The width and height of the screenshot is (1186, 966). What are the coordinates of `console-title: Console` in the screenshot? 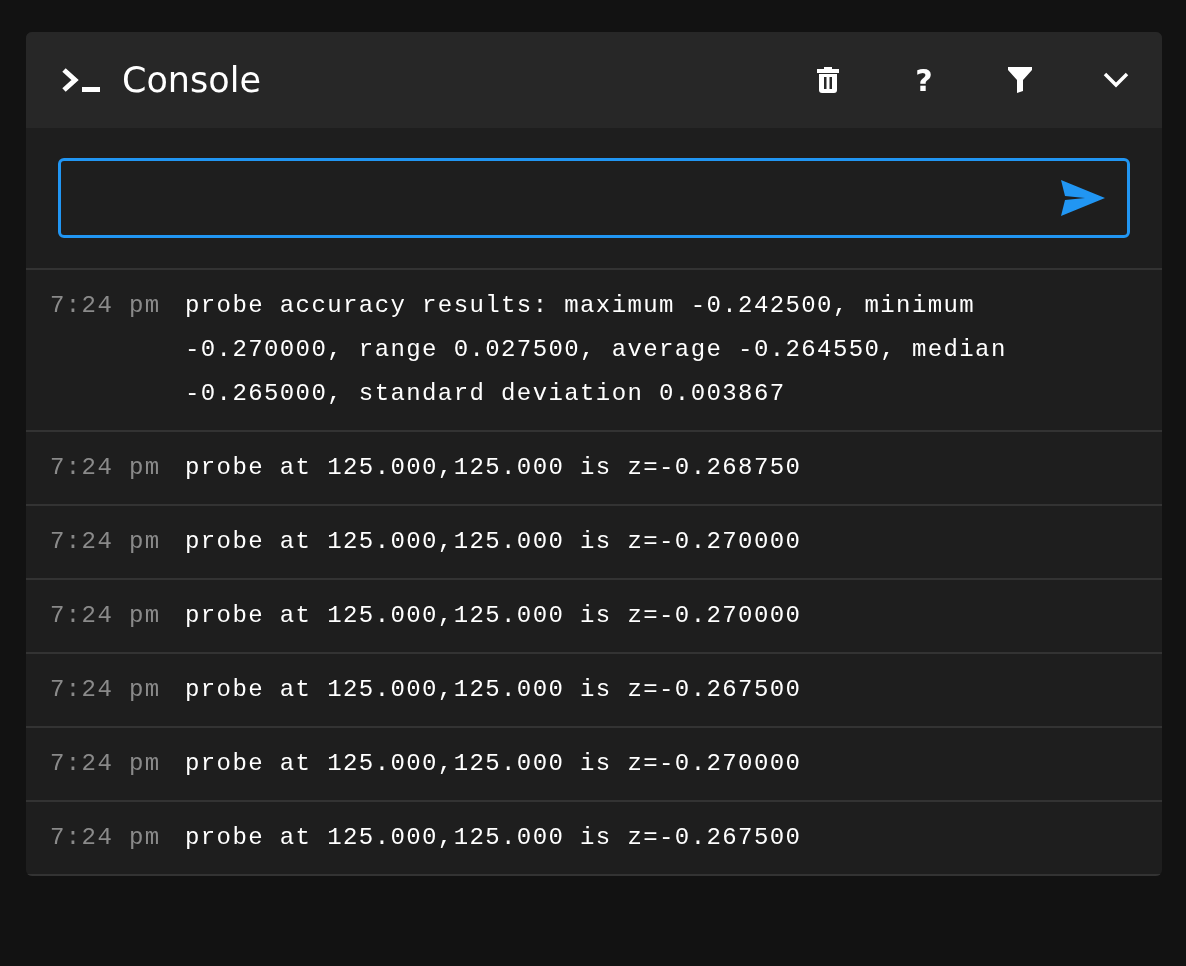 It's located at (192, 80).